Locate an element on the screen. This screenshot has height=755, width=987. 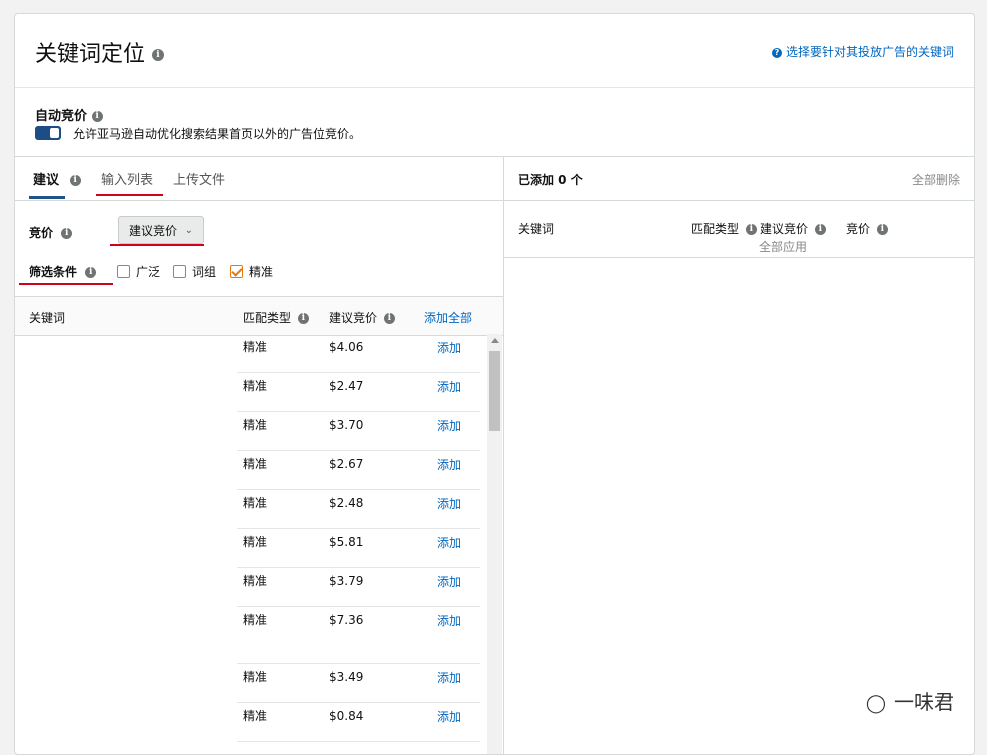
apply-all-button: 全部应用 is located at coordinates (783, 246).